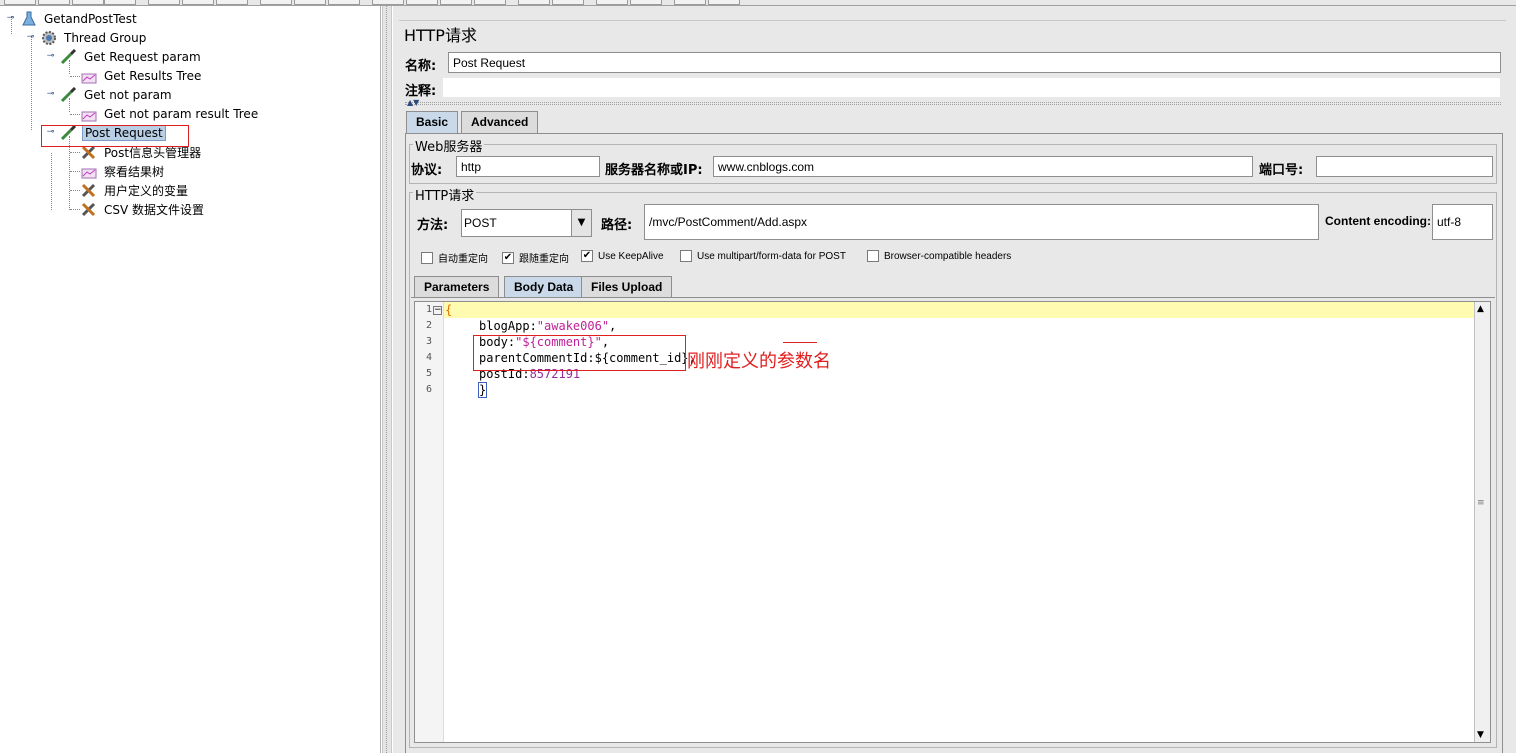  I want to click on http-request-group-title: HTTP请求, so click(445, 194).